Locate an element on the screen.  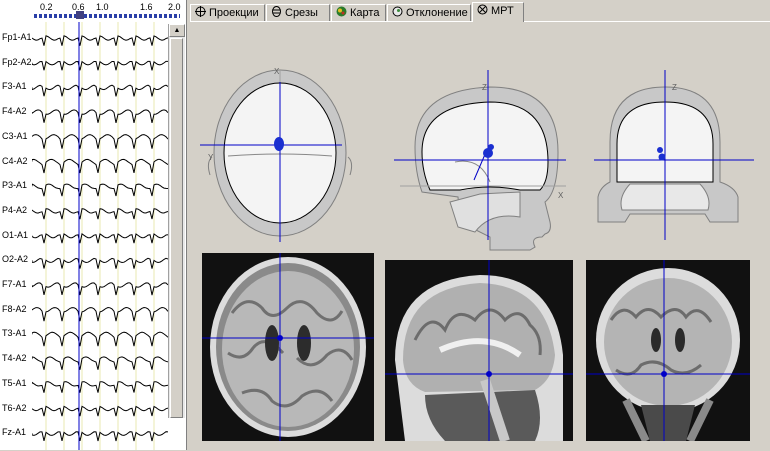
tab-label: Проекции is located at coordinates (234, 13).